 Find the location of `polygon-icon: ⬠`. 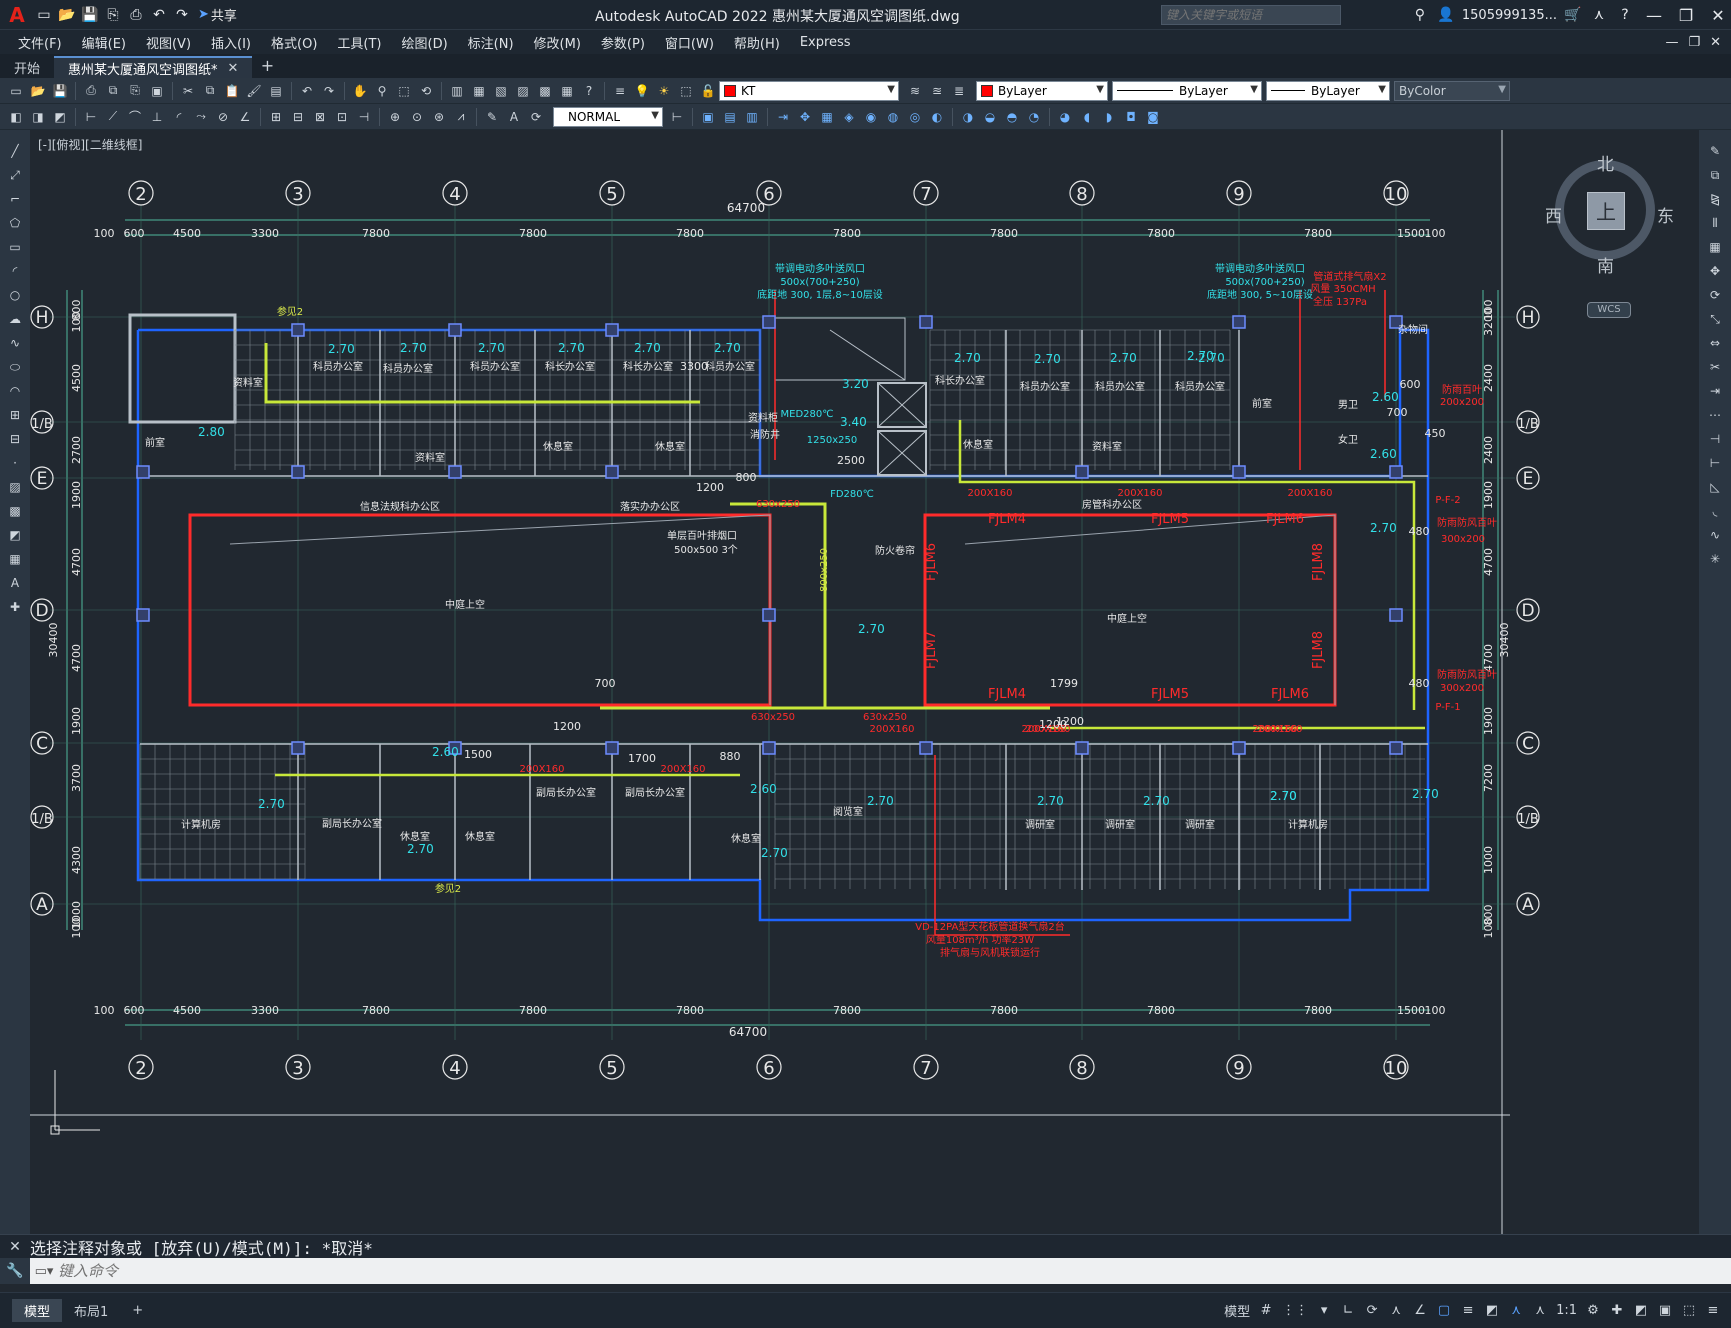

polygon-icon: ⬠ is located at coordinates (15, 223).